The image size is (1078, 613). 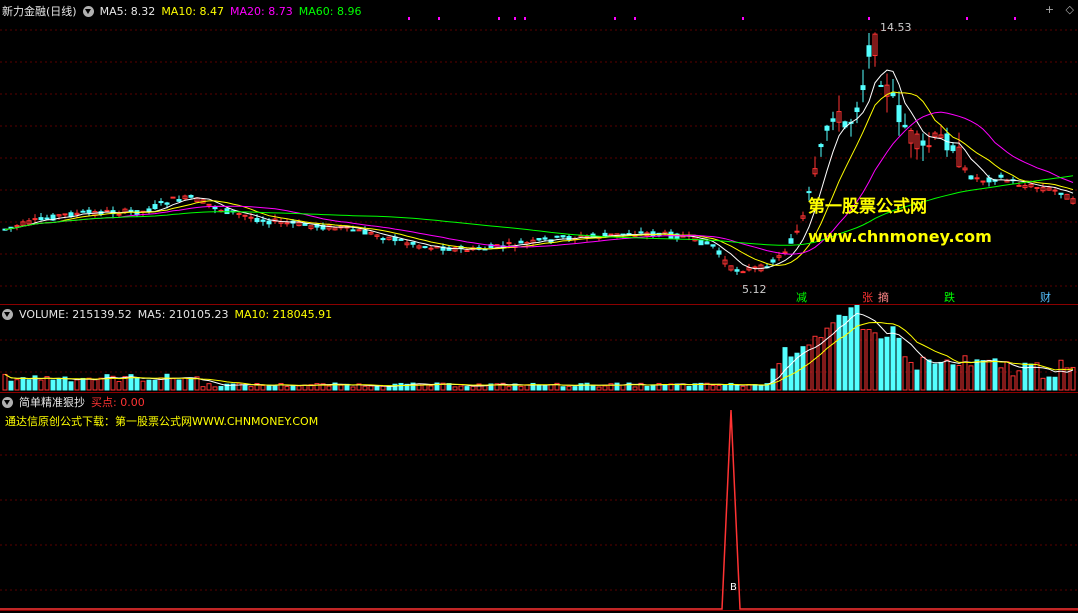 What do you see at coordinates (900, 236) in the screenshot?
I see `watermark-url: www.chnmoney.com` at bounding box center [900, 236].